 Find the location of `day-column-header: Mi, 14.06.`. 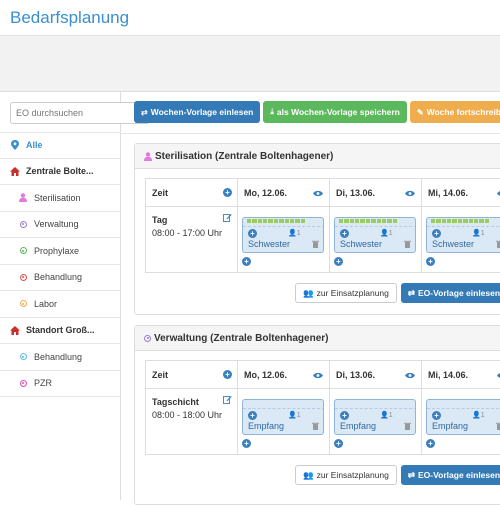

day-column-header: Mi, 14.06. is located at coordinates (461, 374).